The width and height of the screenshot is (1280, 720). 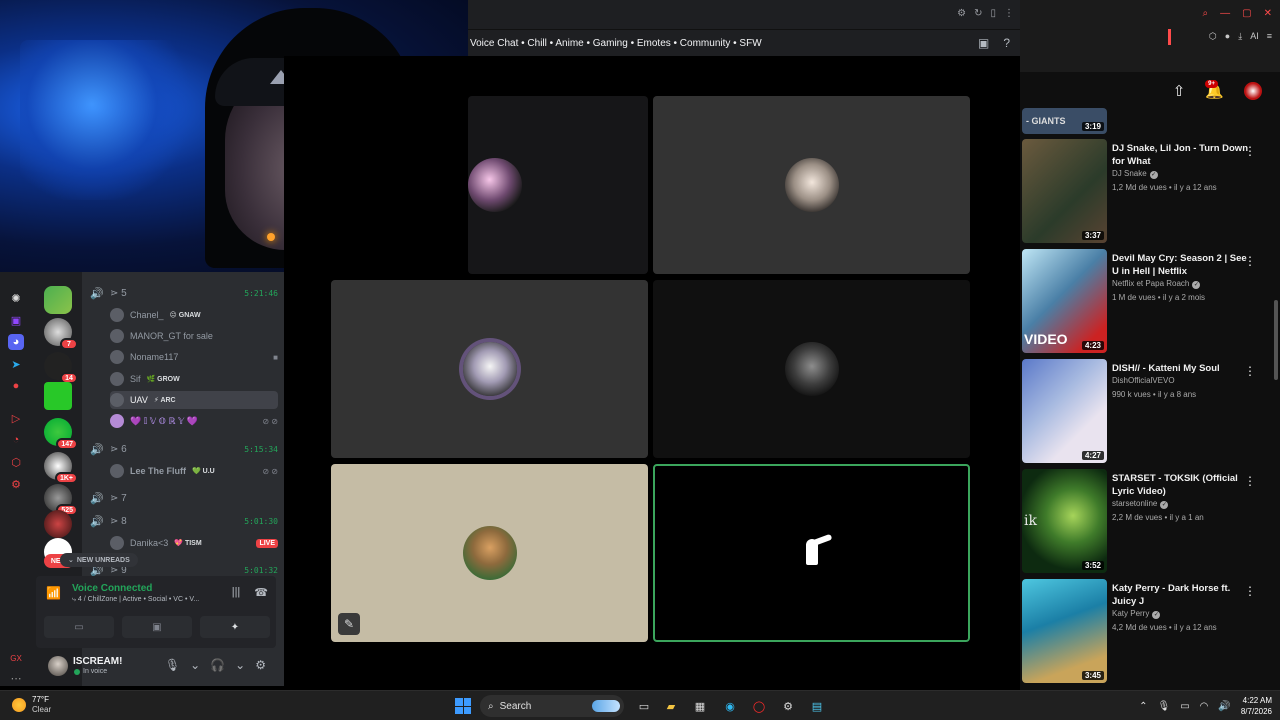 What do you see at coordinates (1206, 13) in the screenshot?
I see `search-icon: ⌕` at bounding box center [1206, 13].